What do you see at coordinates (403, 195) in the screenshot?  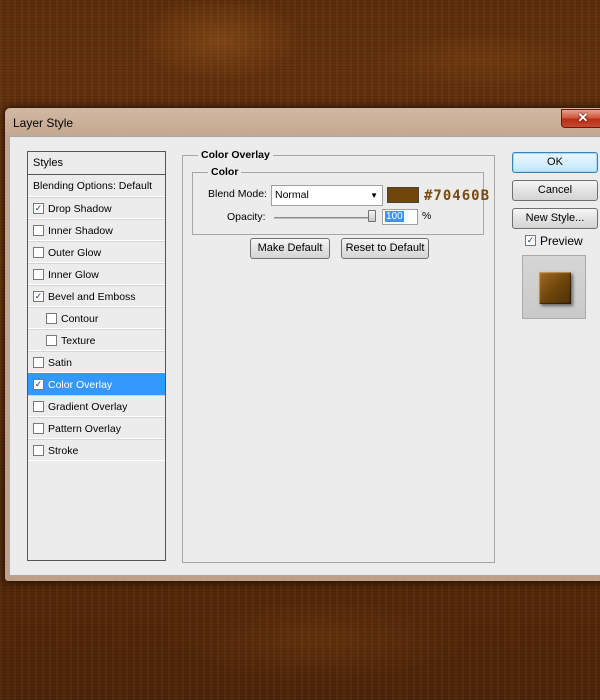 I see `overlay-color-swatch` at bounding box center [403, 195].